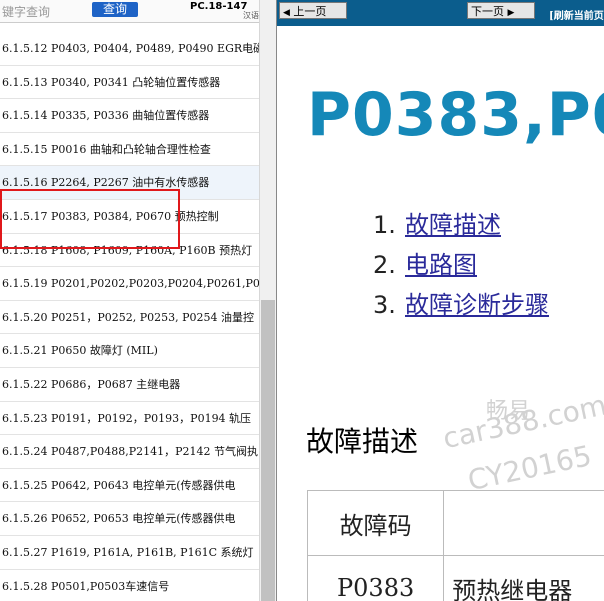 Image resolution: width=604 pixels, height=601 pixels. I want to click on toc-item: 3. 故障诊断步骤, so click(461, 305).